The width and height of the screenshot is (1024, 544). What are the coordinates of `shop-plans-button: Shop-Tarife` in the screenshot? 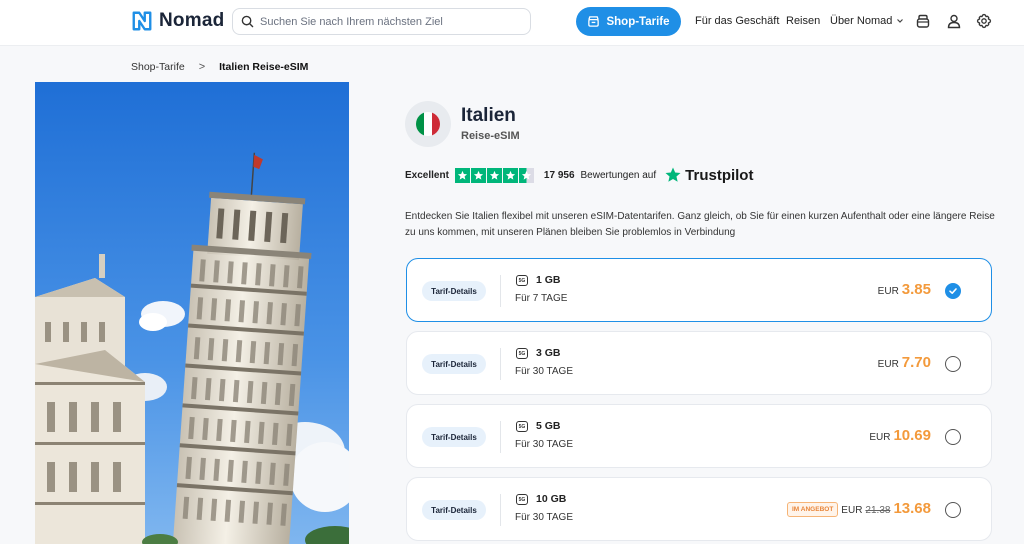 It's located at (628, 21).